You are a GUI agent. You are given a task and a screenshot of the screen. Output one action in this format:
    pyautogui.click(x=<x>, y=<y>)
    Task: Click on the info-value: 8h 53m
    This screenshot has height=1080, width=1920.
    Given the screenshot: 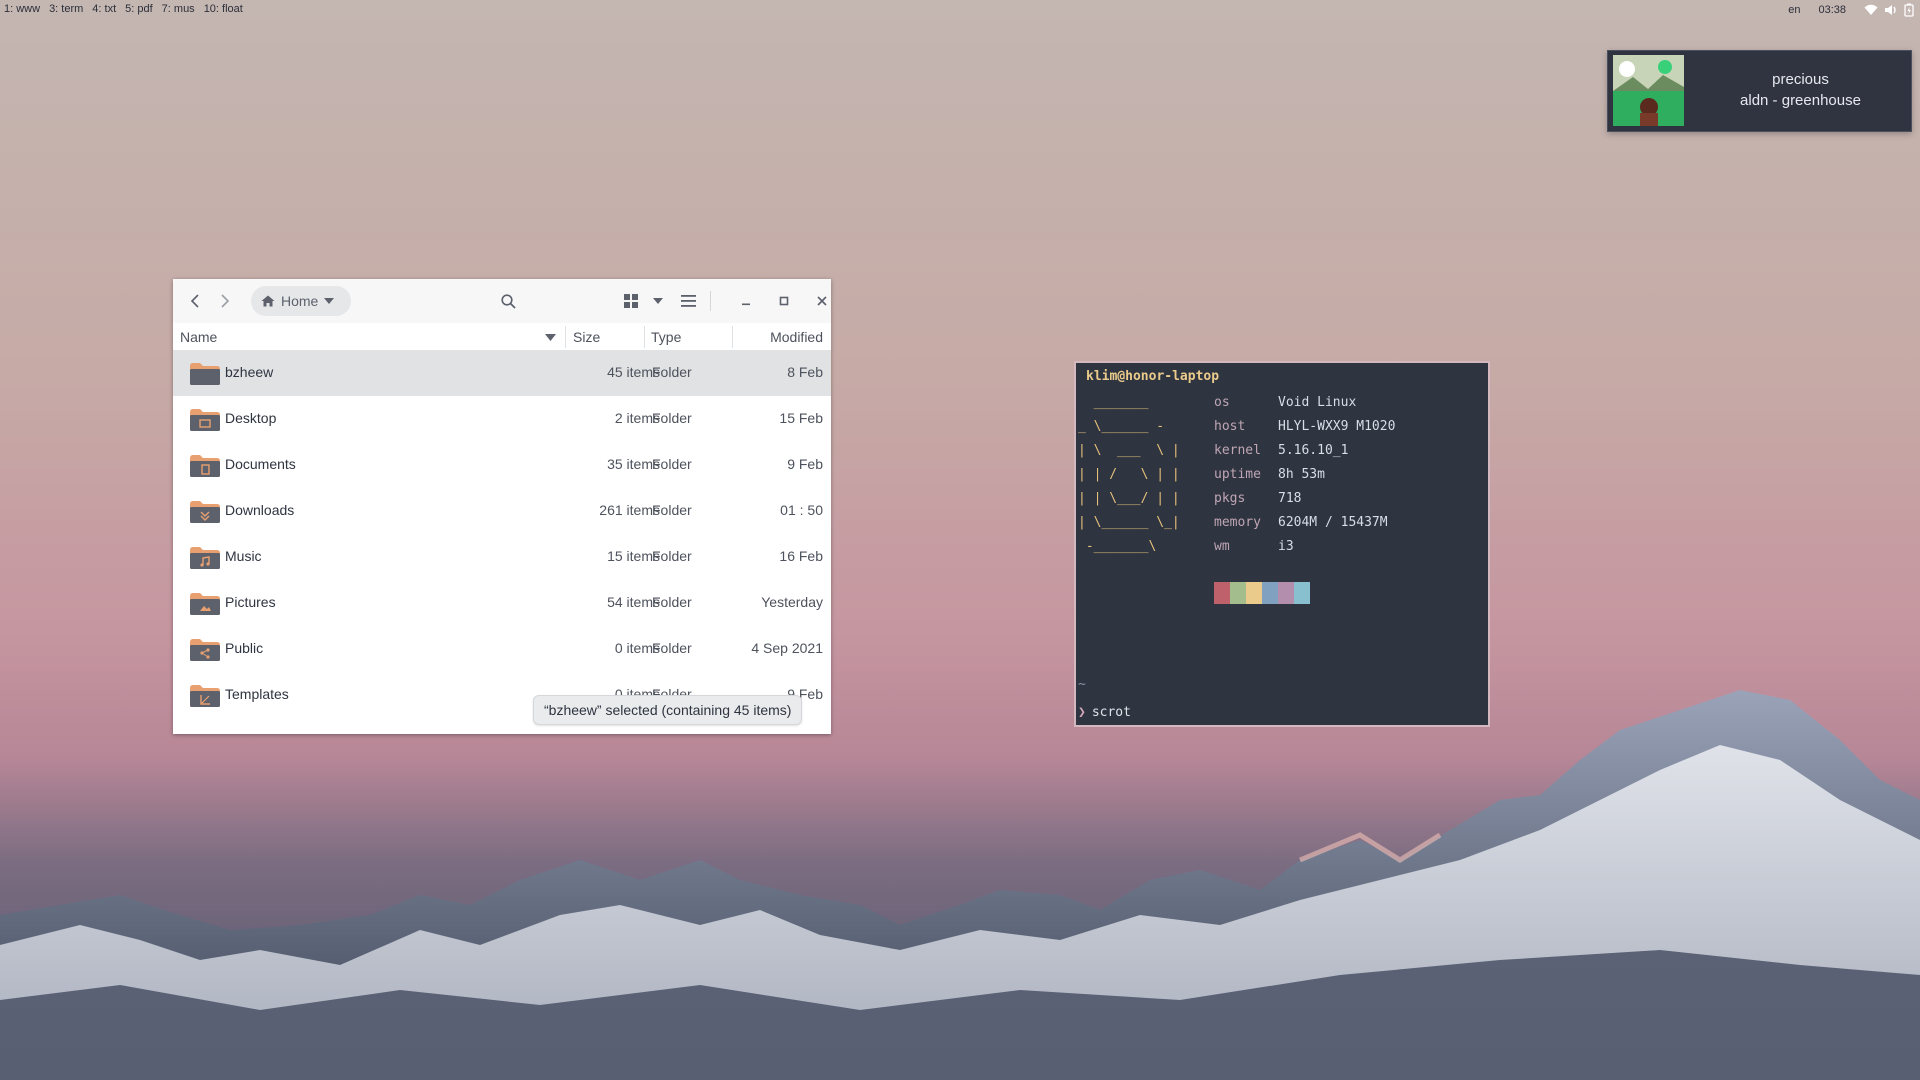 What is the action you would take?
    pyautogui.click(x=1301, y=474)
    